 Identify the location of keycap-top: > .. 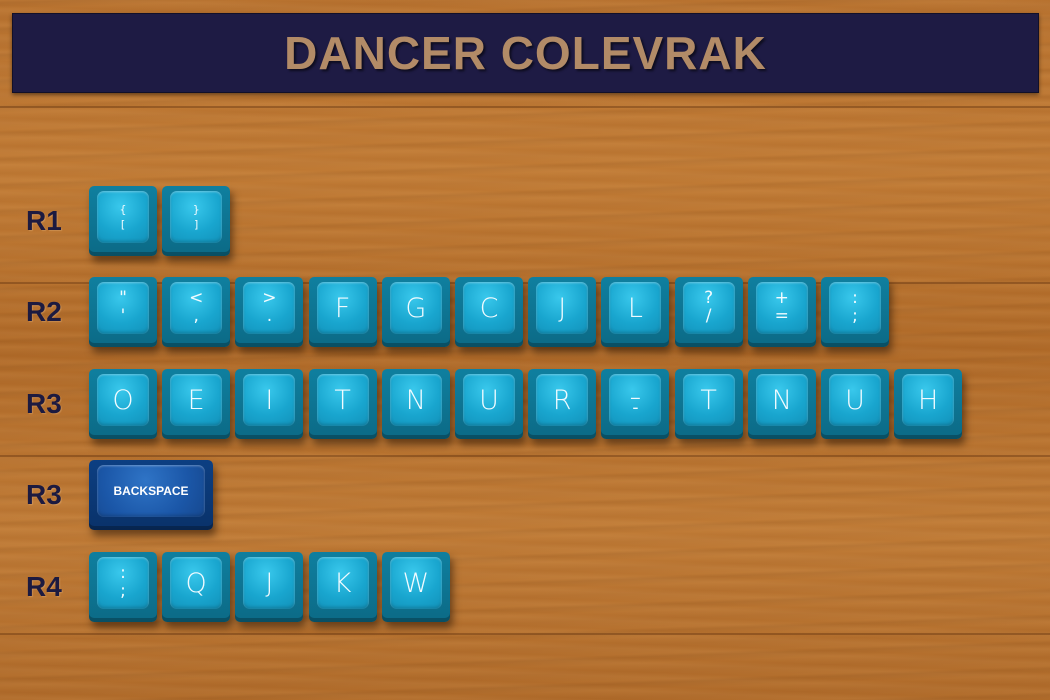
(269, 308).